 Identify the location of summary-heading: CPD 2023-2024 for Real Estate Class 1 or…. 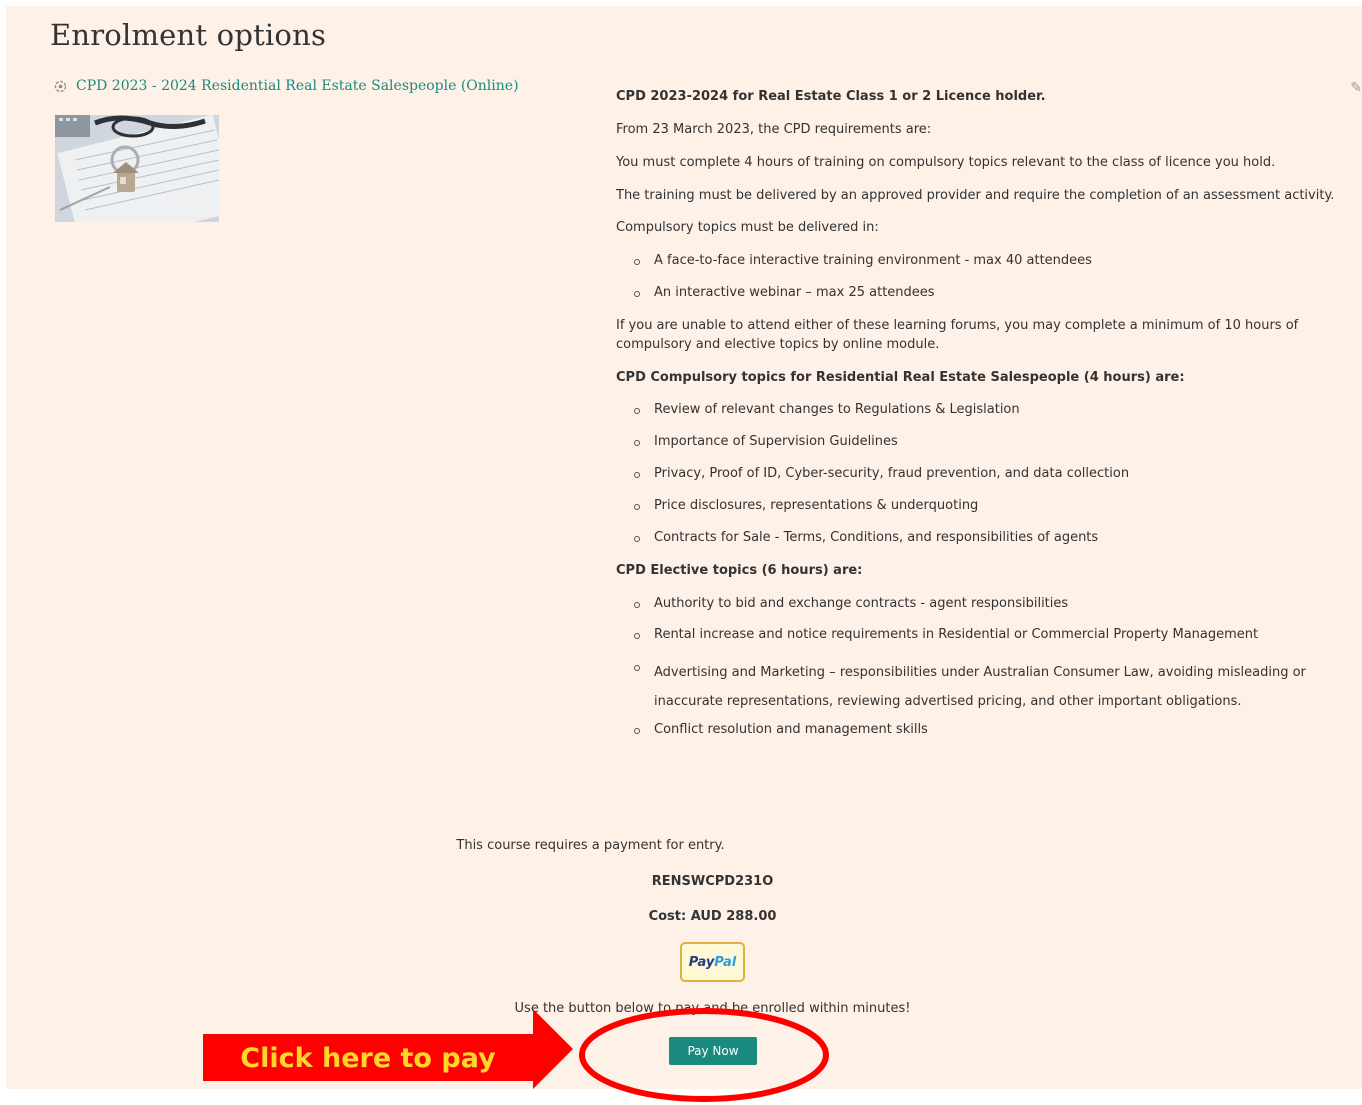
(831, 96).